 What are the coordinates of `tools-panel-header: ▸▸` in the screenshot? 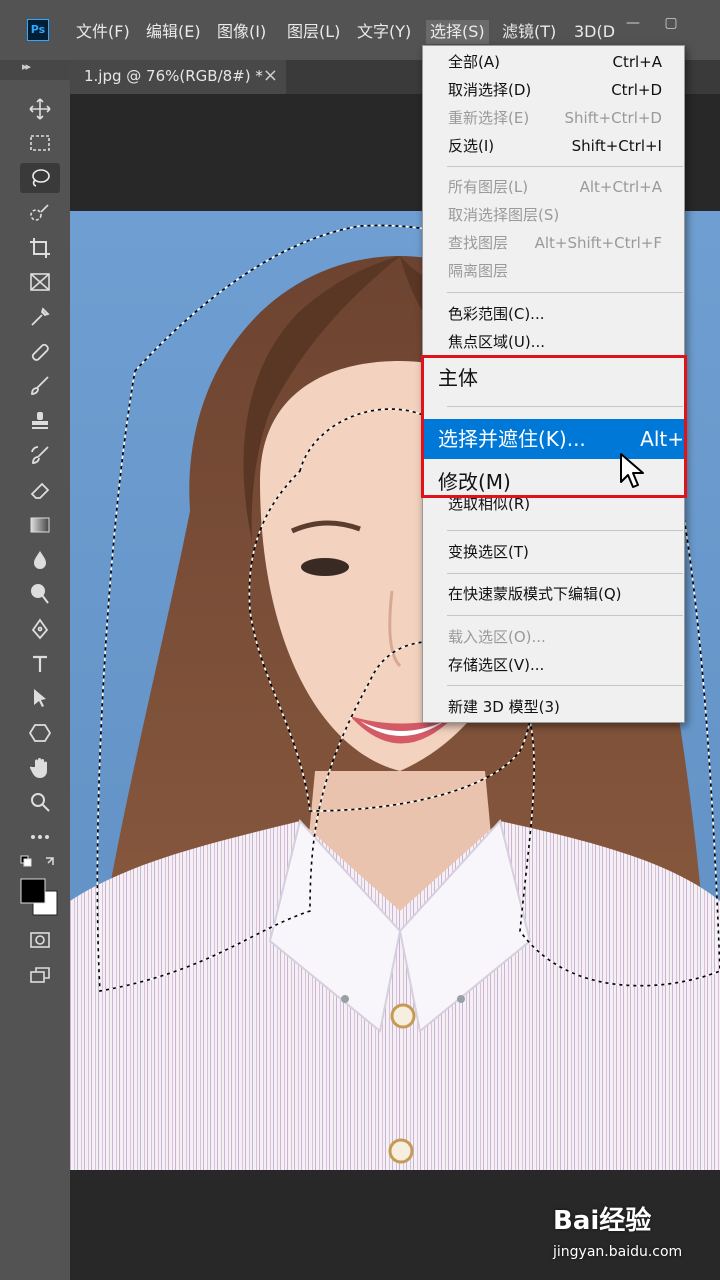 It's located at (35, 70).